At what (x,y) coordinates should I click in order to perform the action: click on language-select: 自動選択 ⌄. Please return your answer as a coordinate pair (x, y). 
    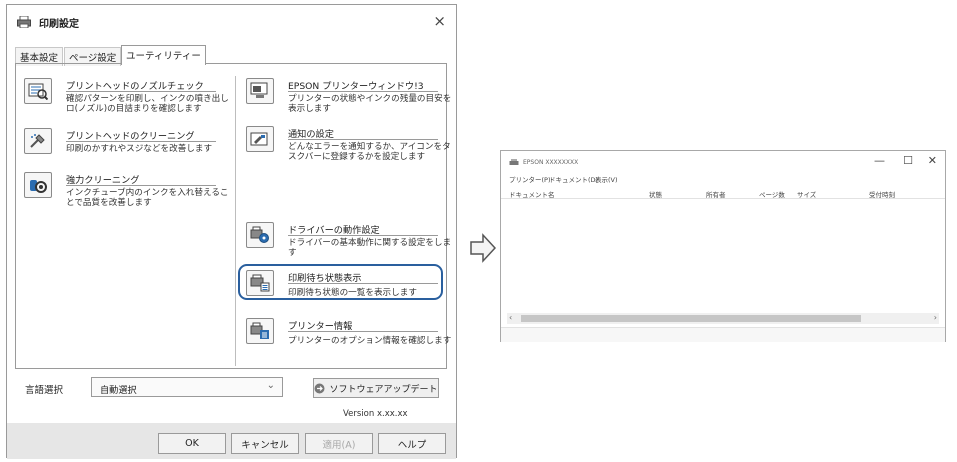
    Looking at the image, I should click on (187, 387).